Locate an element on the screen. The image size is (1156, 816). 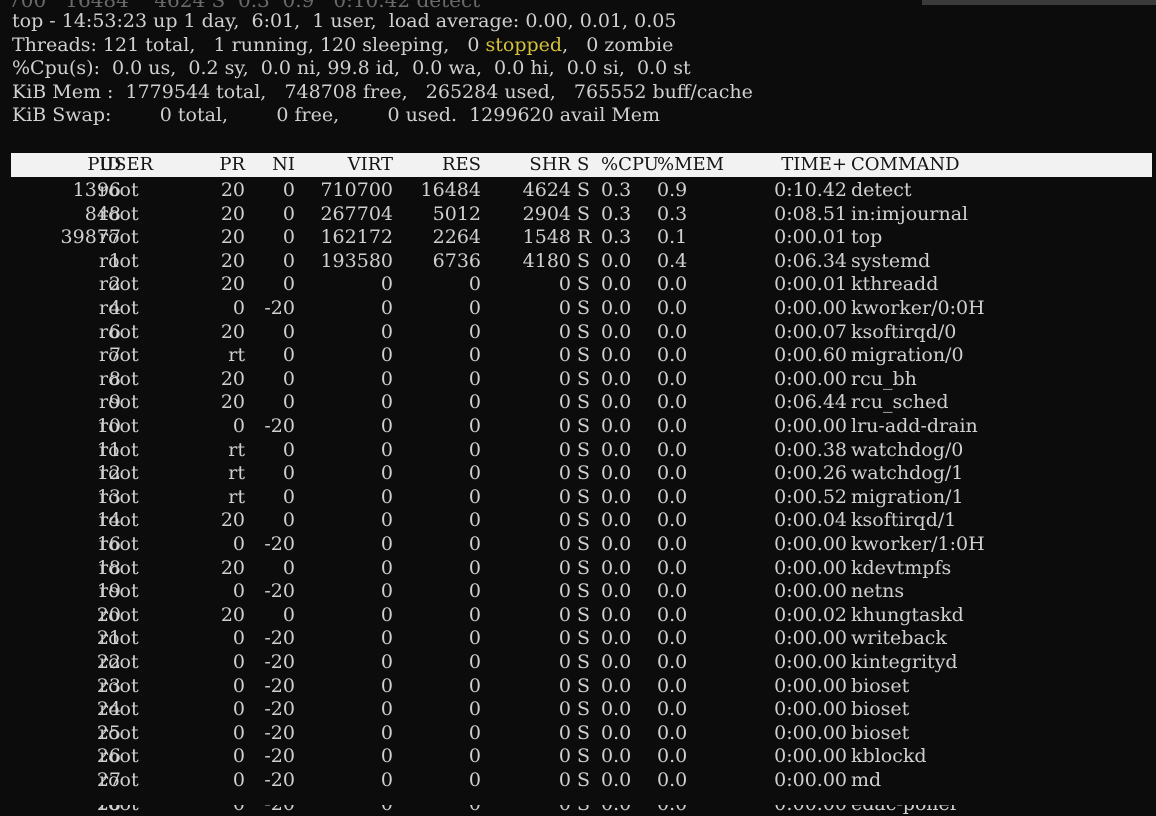
command-cell: ksoftirqd/1 is located at coordinates (904, 520).